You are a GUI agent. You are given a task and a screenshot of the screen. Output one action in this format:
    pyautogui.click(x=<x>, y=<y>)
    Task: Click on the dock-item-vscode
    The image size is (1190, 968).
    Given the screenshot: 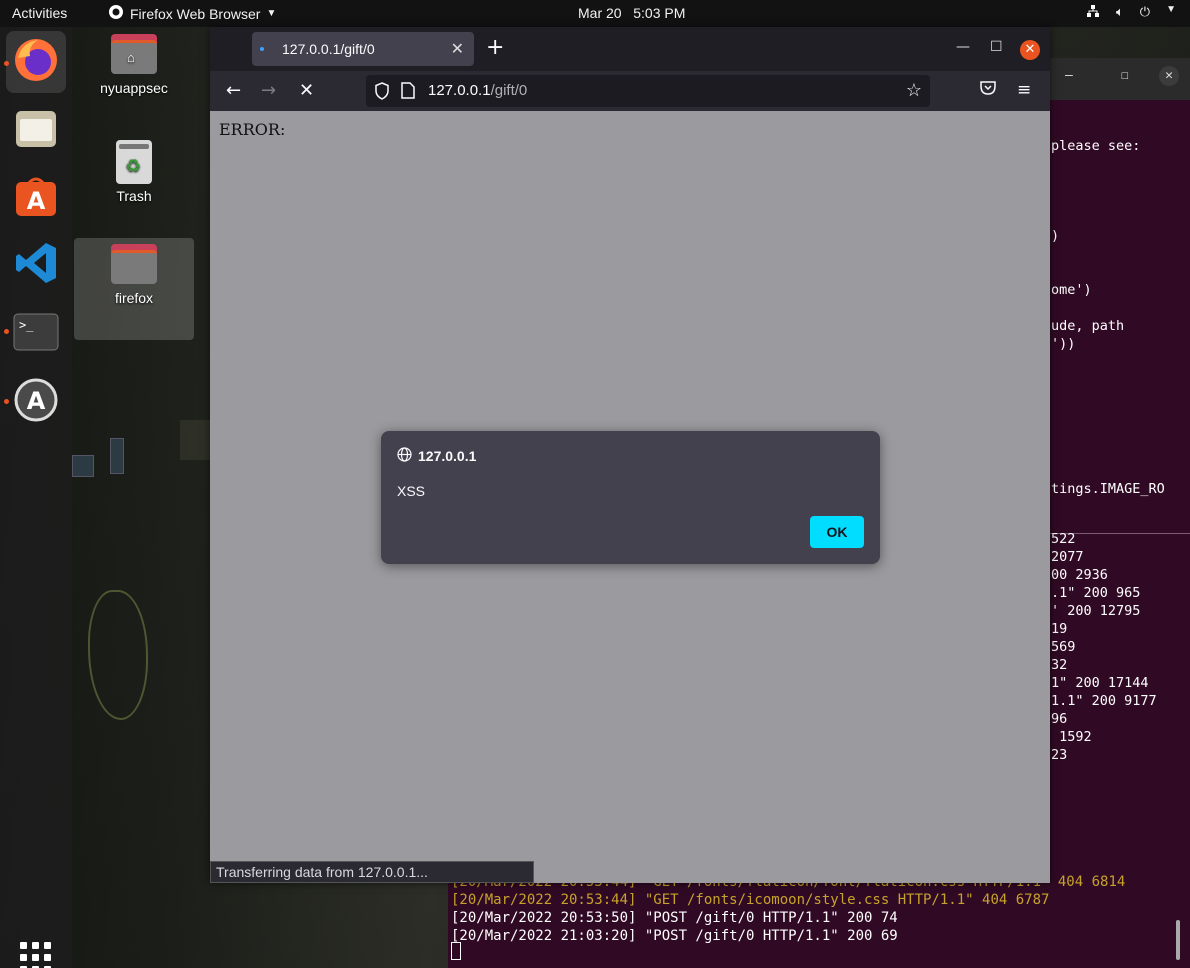 What is the action you would take?
    pyautogui.click(x=36, y=265)
    